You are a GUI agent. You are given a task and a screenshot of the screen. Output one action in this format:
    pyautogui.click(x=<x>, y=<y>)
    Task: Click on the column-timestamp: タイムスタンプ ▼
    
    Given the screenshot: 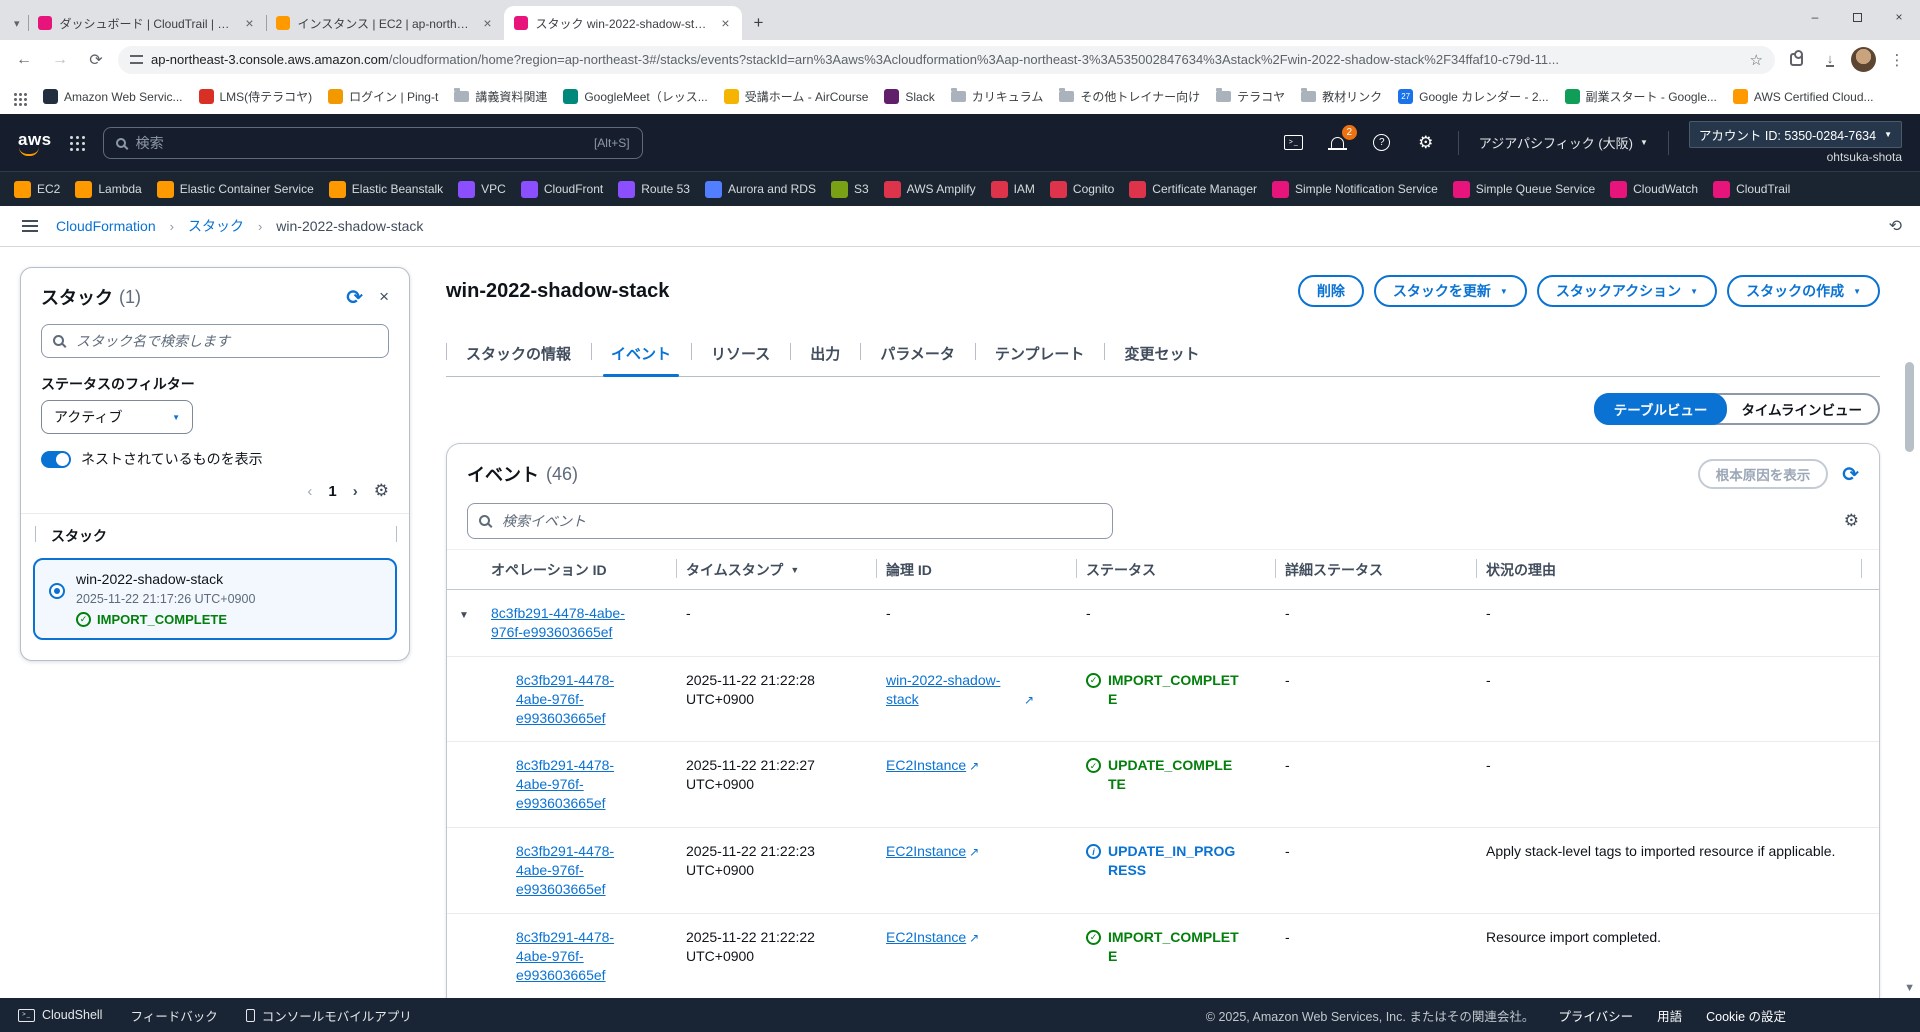 What is the action you would take?
    pyautogui.click(x=786, y=569)
    